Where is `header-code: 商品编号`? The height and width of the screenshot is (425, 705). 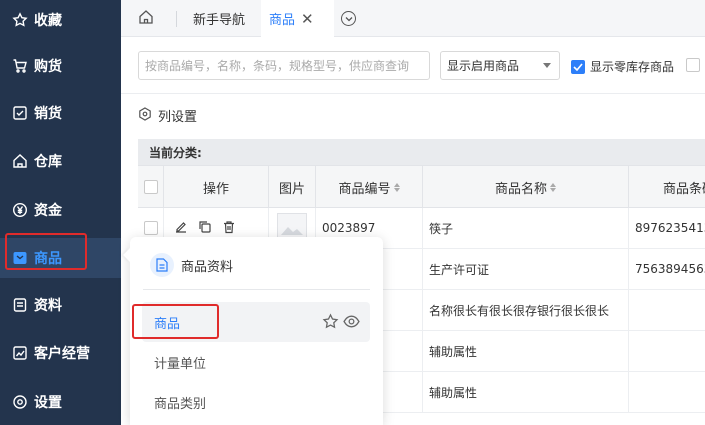
header-code: 商品编号 is located at coordinates (369, 187).